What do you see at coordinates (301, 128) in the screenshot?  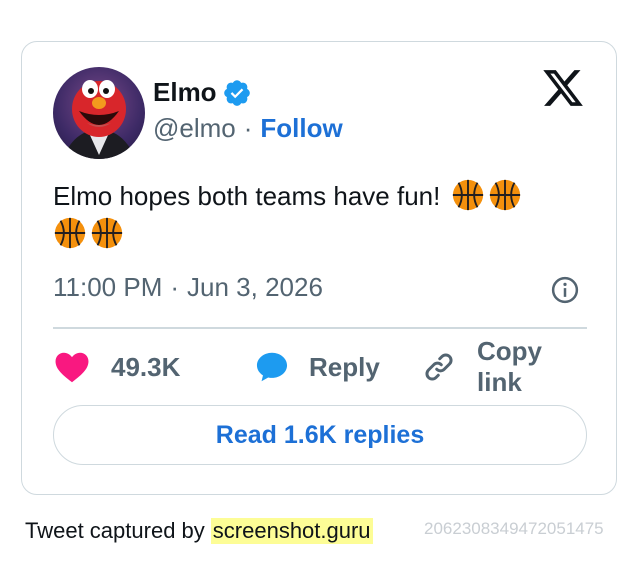 I see `follow-link: Follow` at bounding box center [301, 128].